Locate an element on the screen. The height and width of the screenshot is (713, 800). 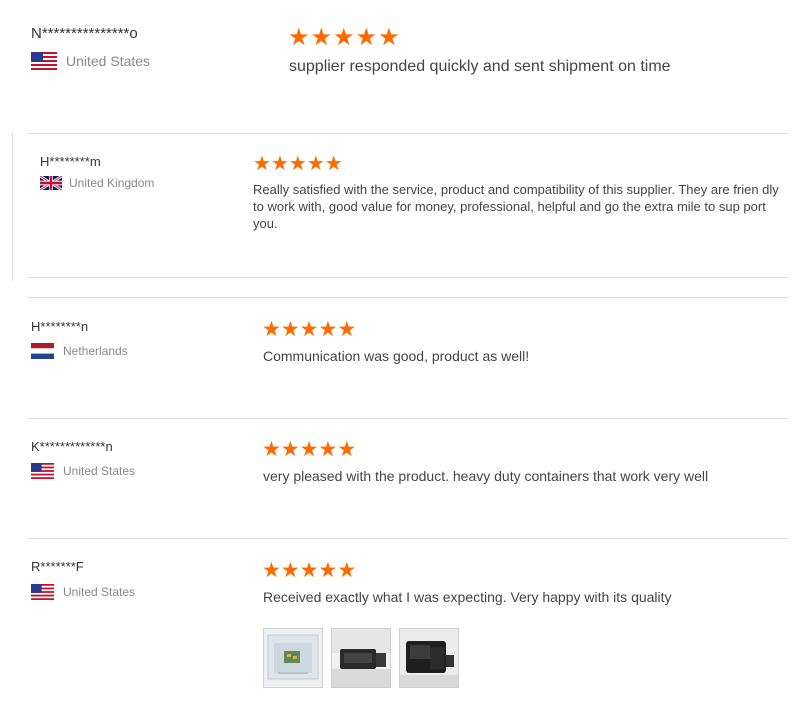
uk-flag-icon is located at coordinates (51, 183).